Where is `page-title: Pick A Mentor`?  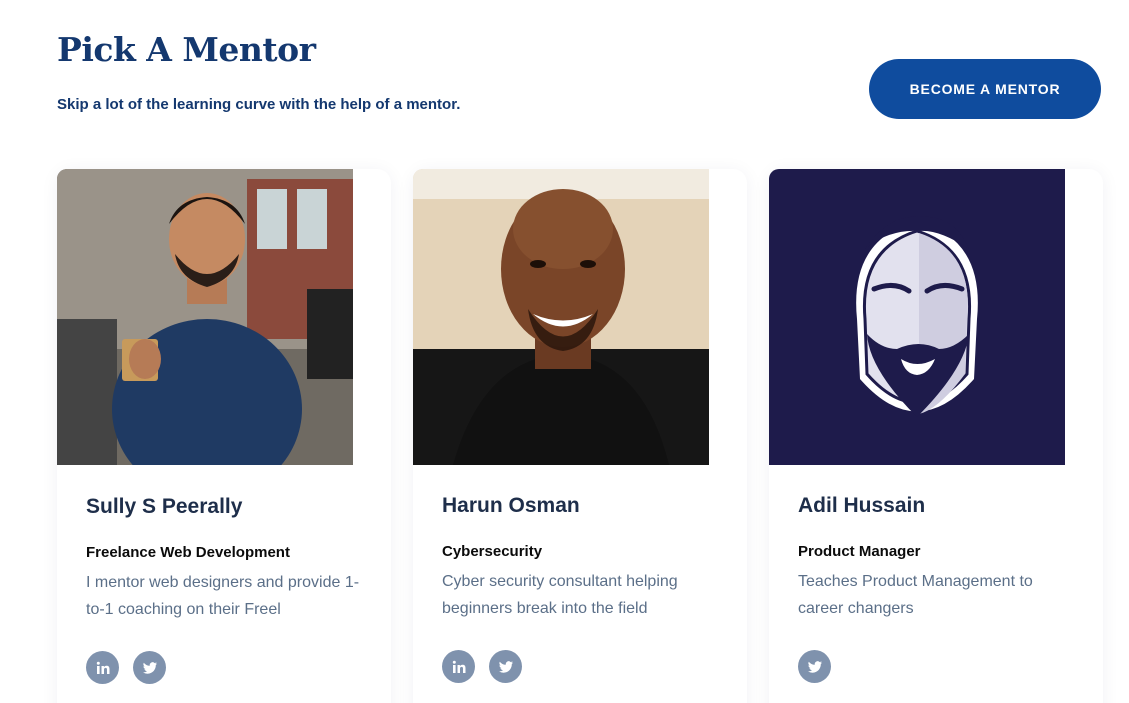
page-title: Pick A Mentor is located at coordinates (186, 49).